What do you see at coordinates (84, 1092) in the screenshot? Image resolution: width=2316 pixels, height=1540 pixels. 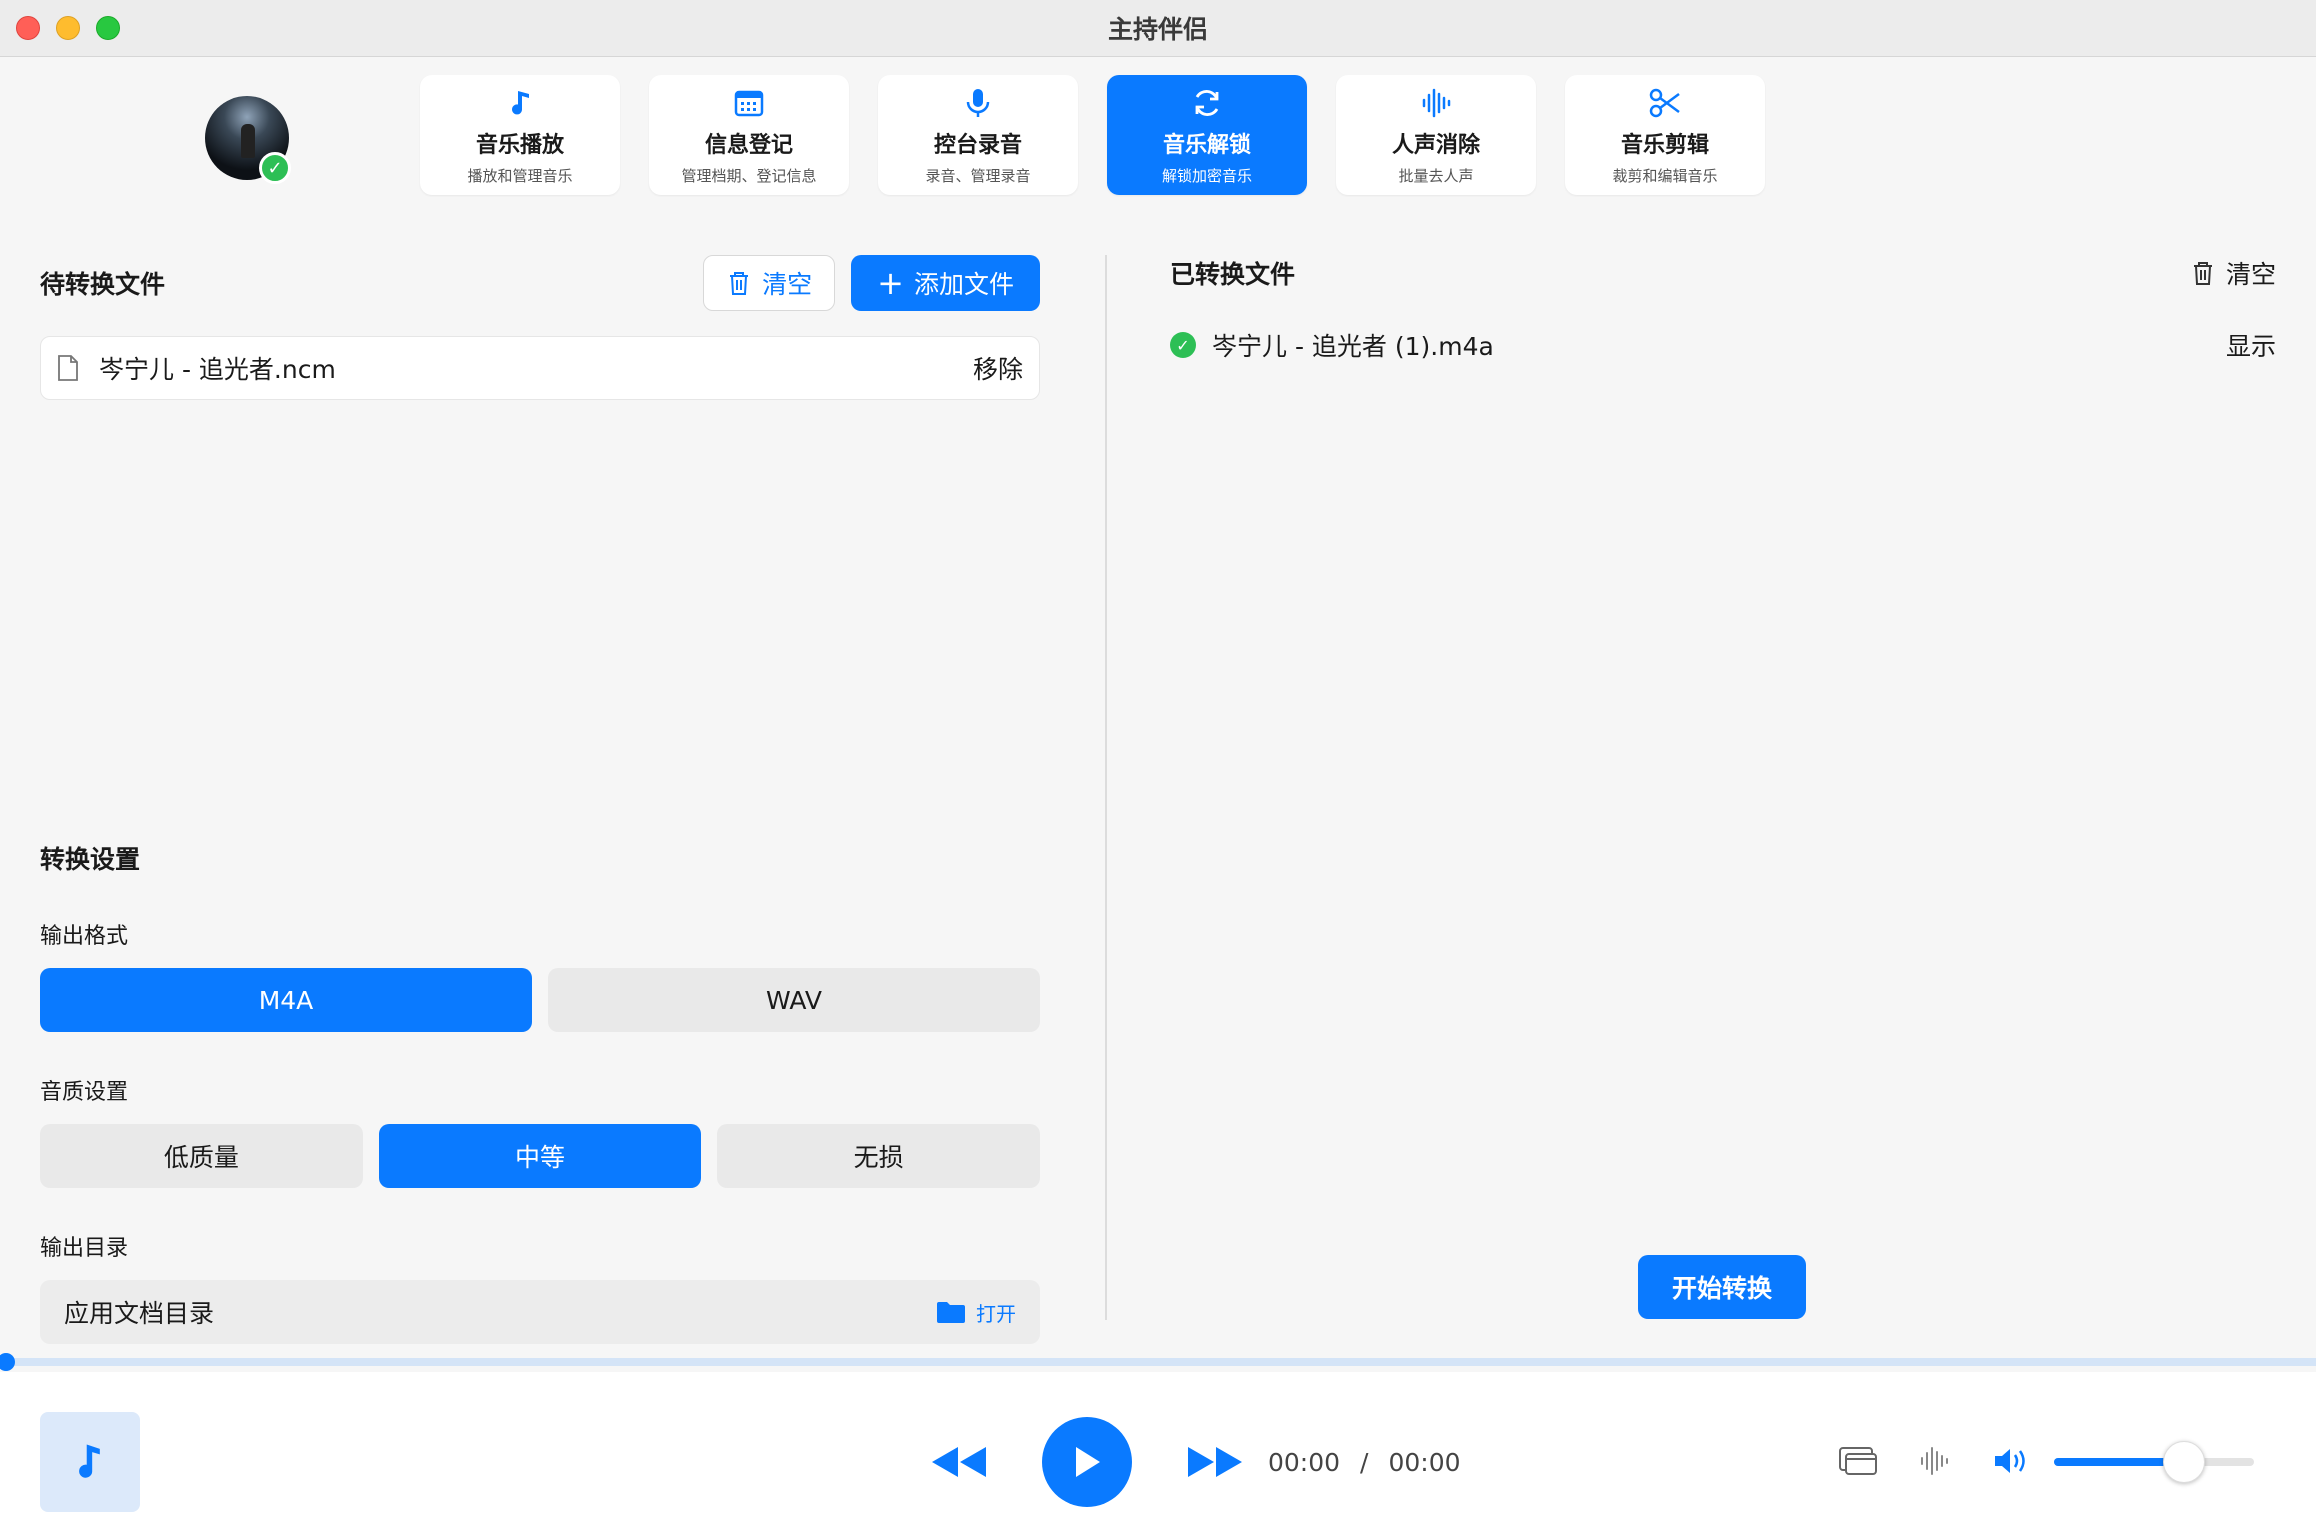 I see `quality-label: 音质设置` at bounding box center [84, 1092].